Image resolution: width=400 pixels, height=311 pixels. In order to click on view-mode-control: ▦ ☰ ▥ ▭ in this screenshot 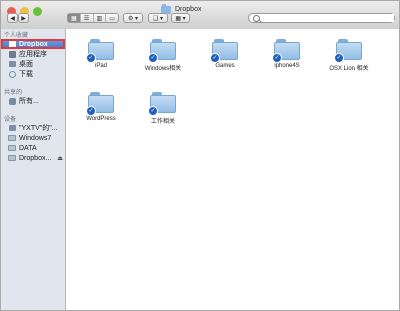, I will do `click(93, 18)`.